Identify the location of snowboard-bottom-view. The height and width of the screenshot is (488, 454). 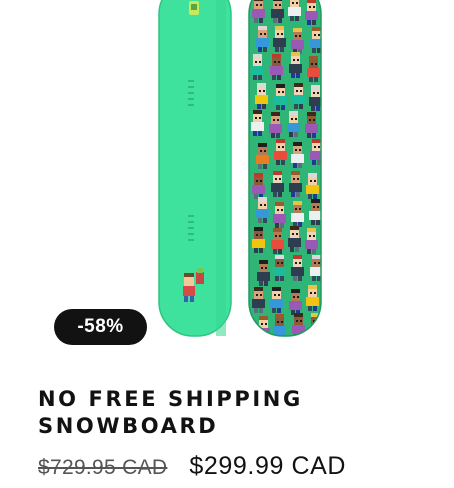
(285, 168).